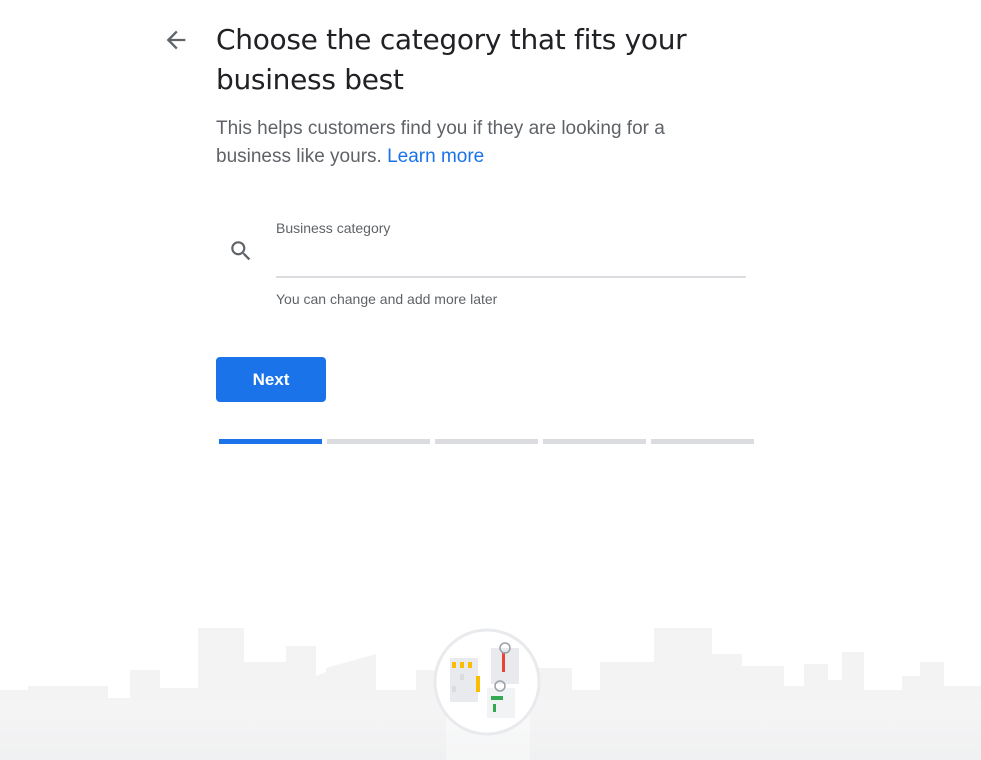 The width and height of the screenshot is (981, 760). I want to click on business-storefront-illustration, so click(487, 682).